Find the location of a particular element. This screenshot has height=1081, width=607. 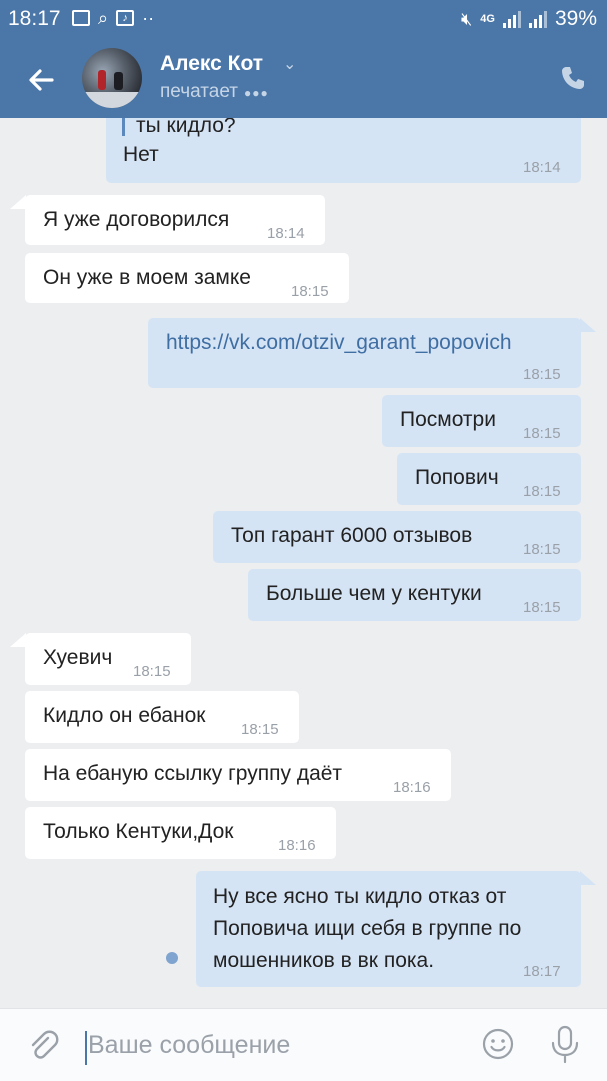

message-bubble-incoming: Кидло он ебанок 18:15 is located at coordinates (162, 717).